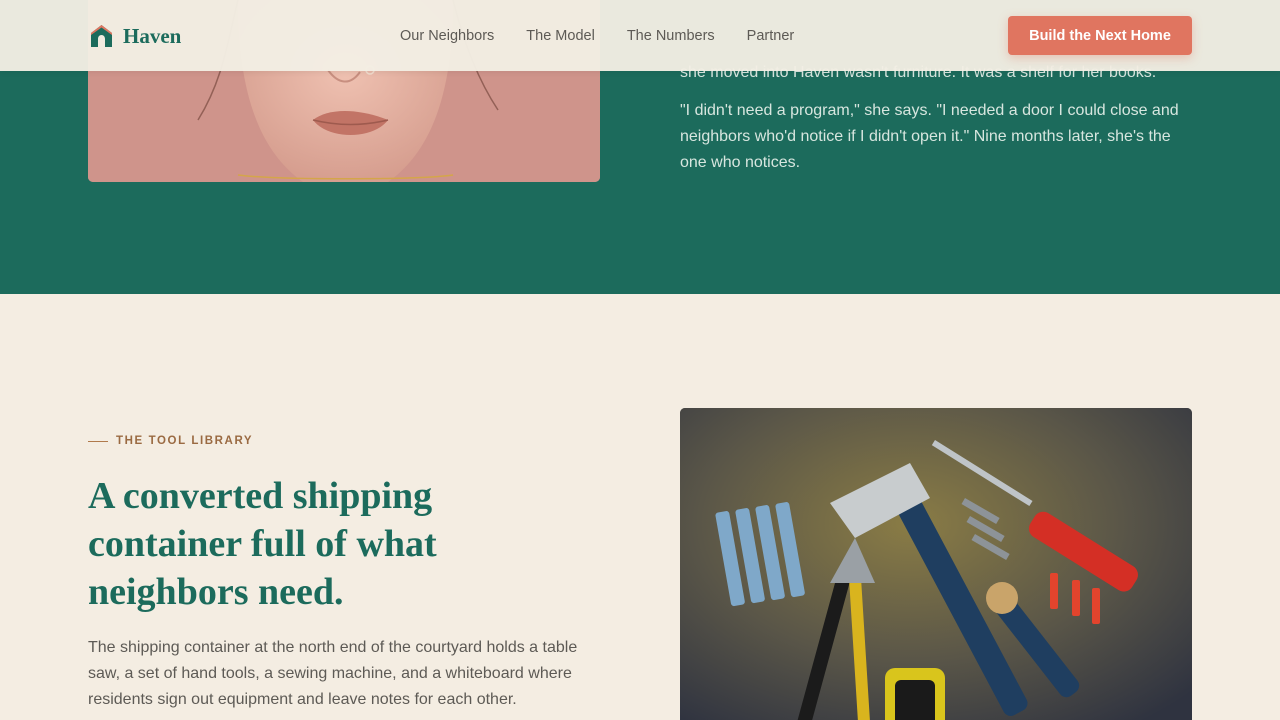 This screenshot has height=720, width=1280. I want to click on nav-partner: Partner, so click(771, 36).